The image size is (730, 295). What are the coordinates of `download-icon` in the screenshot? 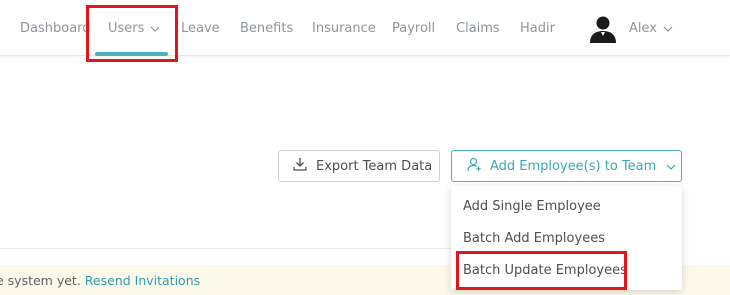 It's located at (304, 166).